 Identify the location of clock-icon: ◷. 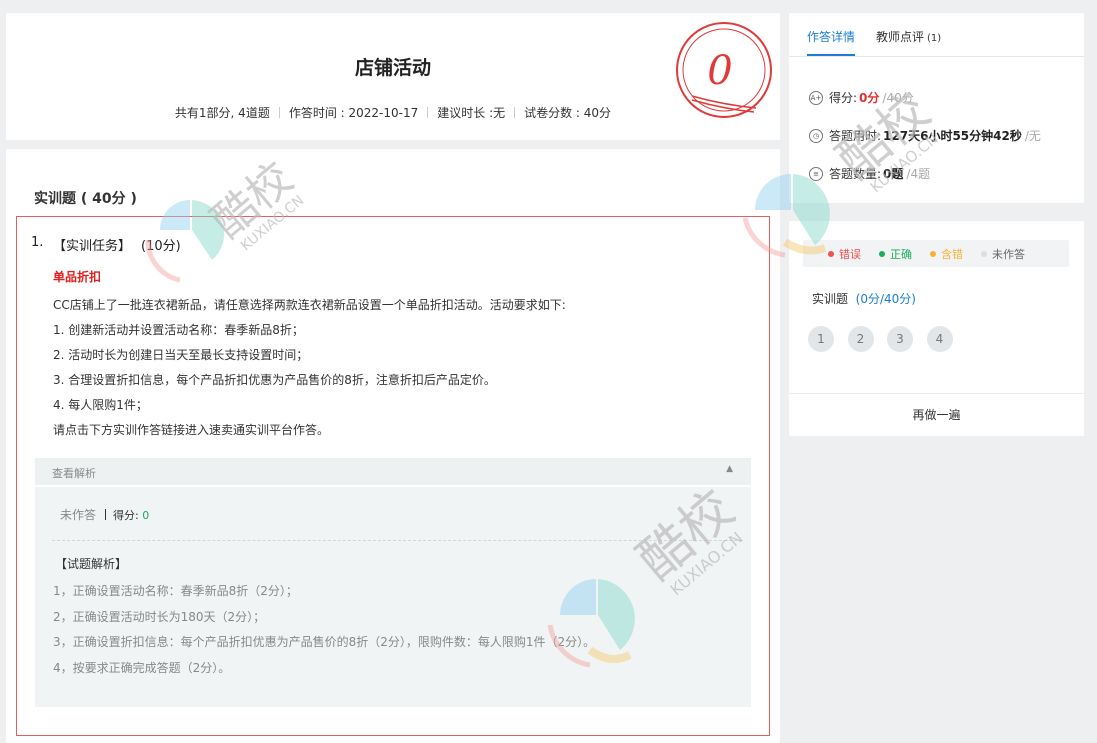
(816, 135).